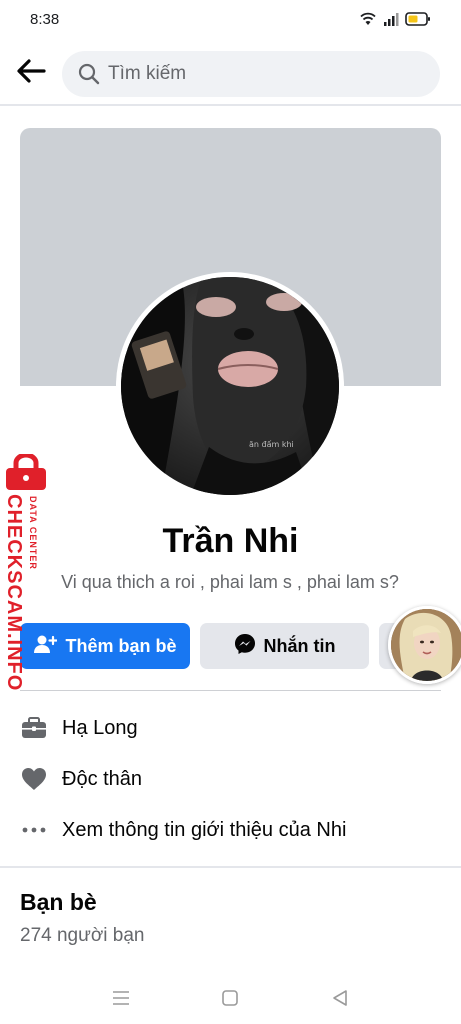 This screenshot has width=461, height=1024. Describe the element at coordinates (299, 645) in the screenshot. I see `message-label: Nhắn tin` at that location.